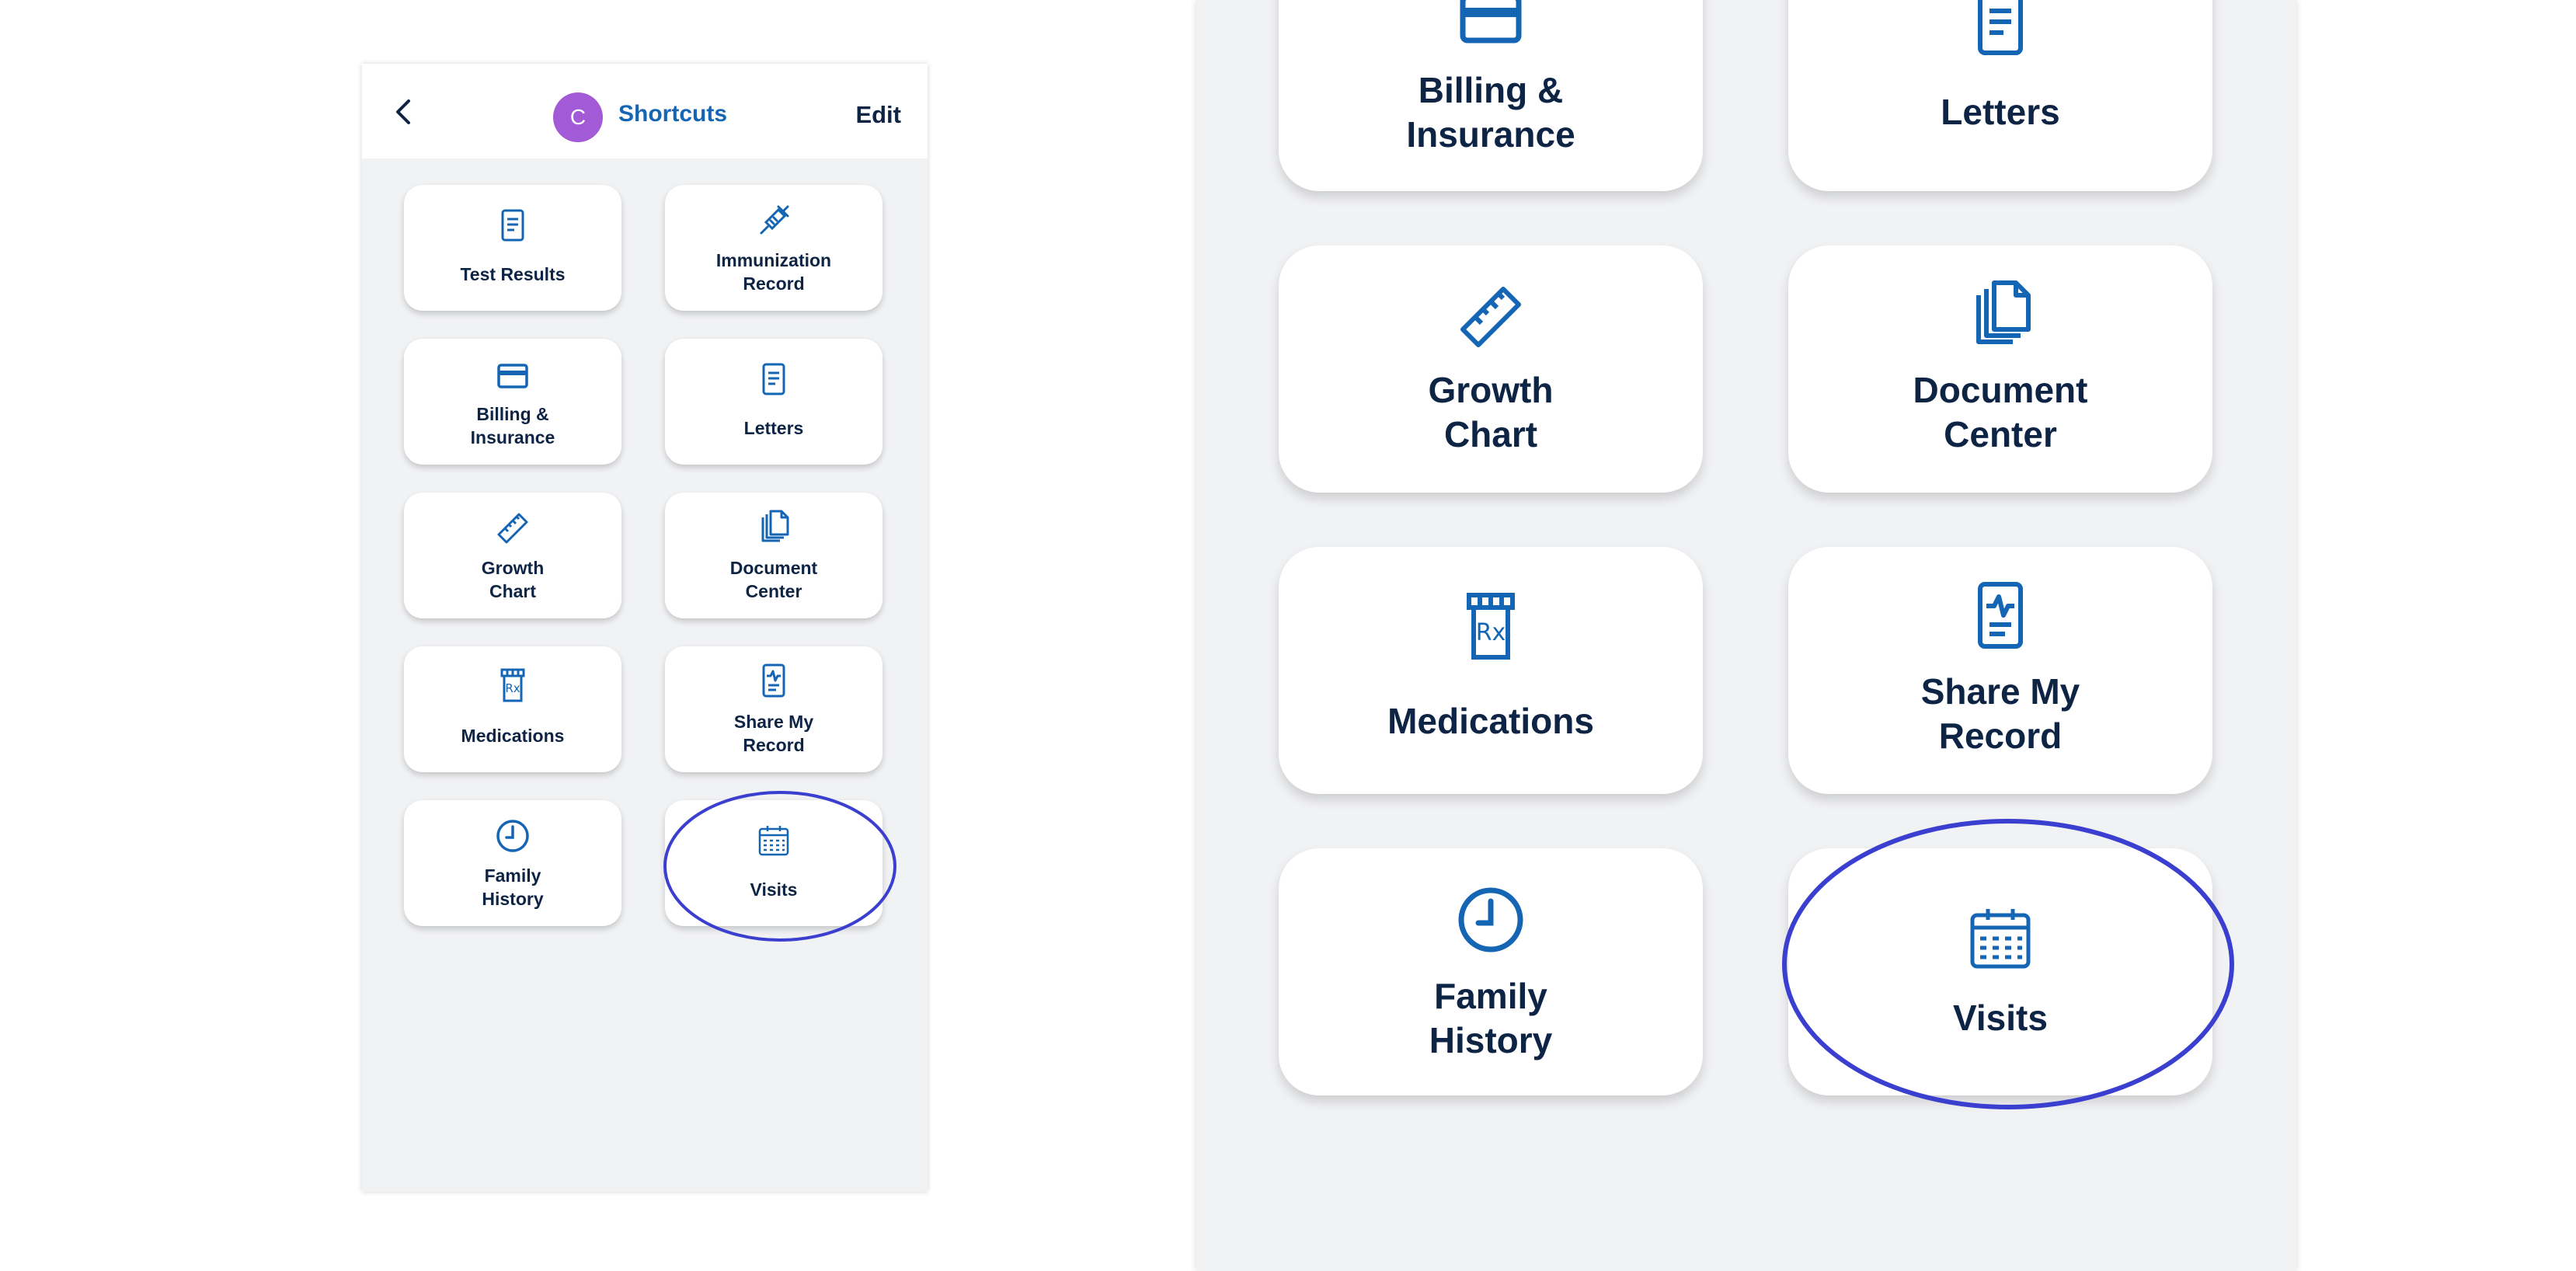 Image resolution: width=2576 pixels, height=1271 pixels. I want to click on shortcut-billing-insurance-zoom: Billing & Insurance, so click(1491, 95).